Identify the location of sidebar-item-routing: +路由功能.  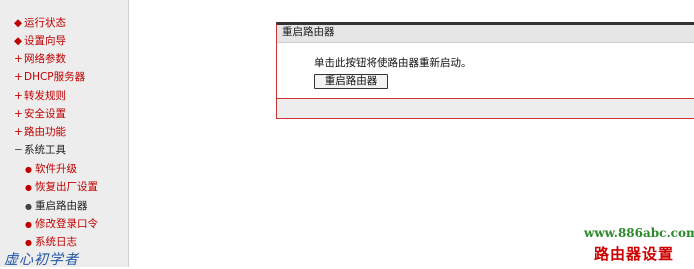
(40, 132).